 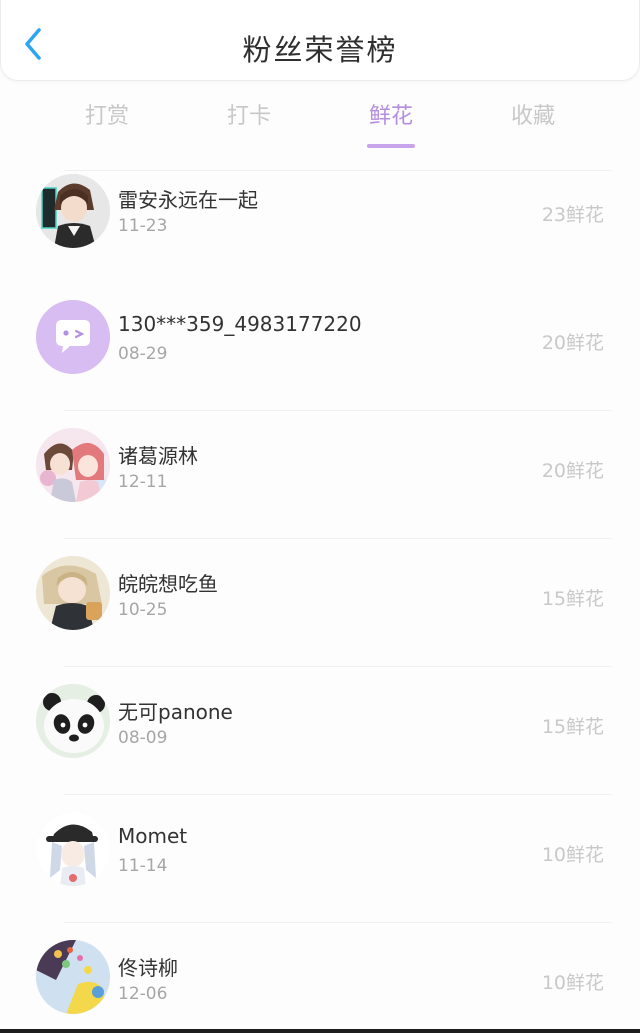 What do you see at coordinates (143, 994) in the screenshot?
I see `fan-date: 12-06` at bounding box center [143, 994].